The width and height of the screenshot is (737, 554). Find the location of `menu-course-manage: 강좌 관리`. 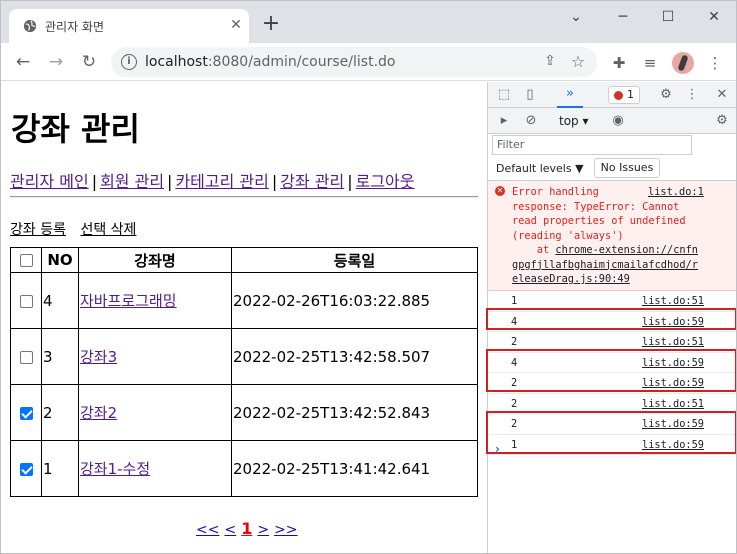

menu-course-manage: 강좌 관리 is located at coordinates (312, 181).